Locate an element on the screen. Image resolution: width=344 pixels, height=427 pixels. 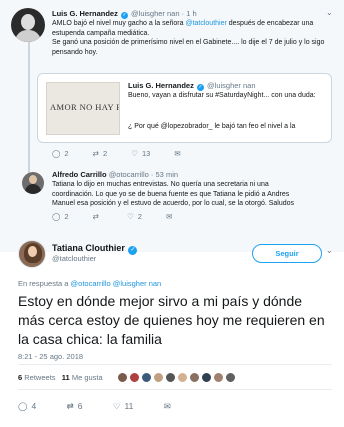
like-count: 2 is located at coordinates (139, 216).